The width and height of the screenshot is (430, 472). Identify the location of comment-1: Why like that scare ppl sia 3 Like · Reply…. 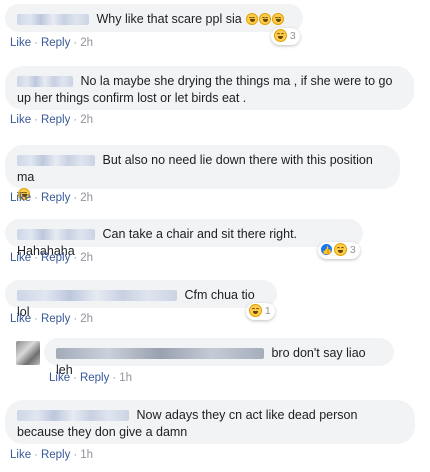
(215, 26).